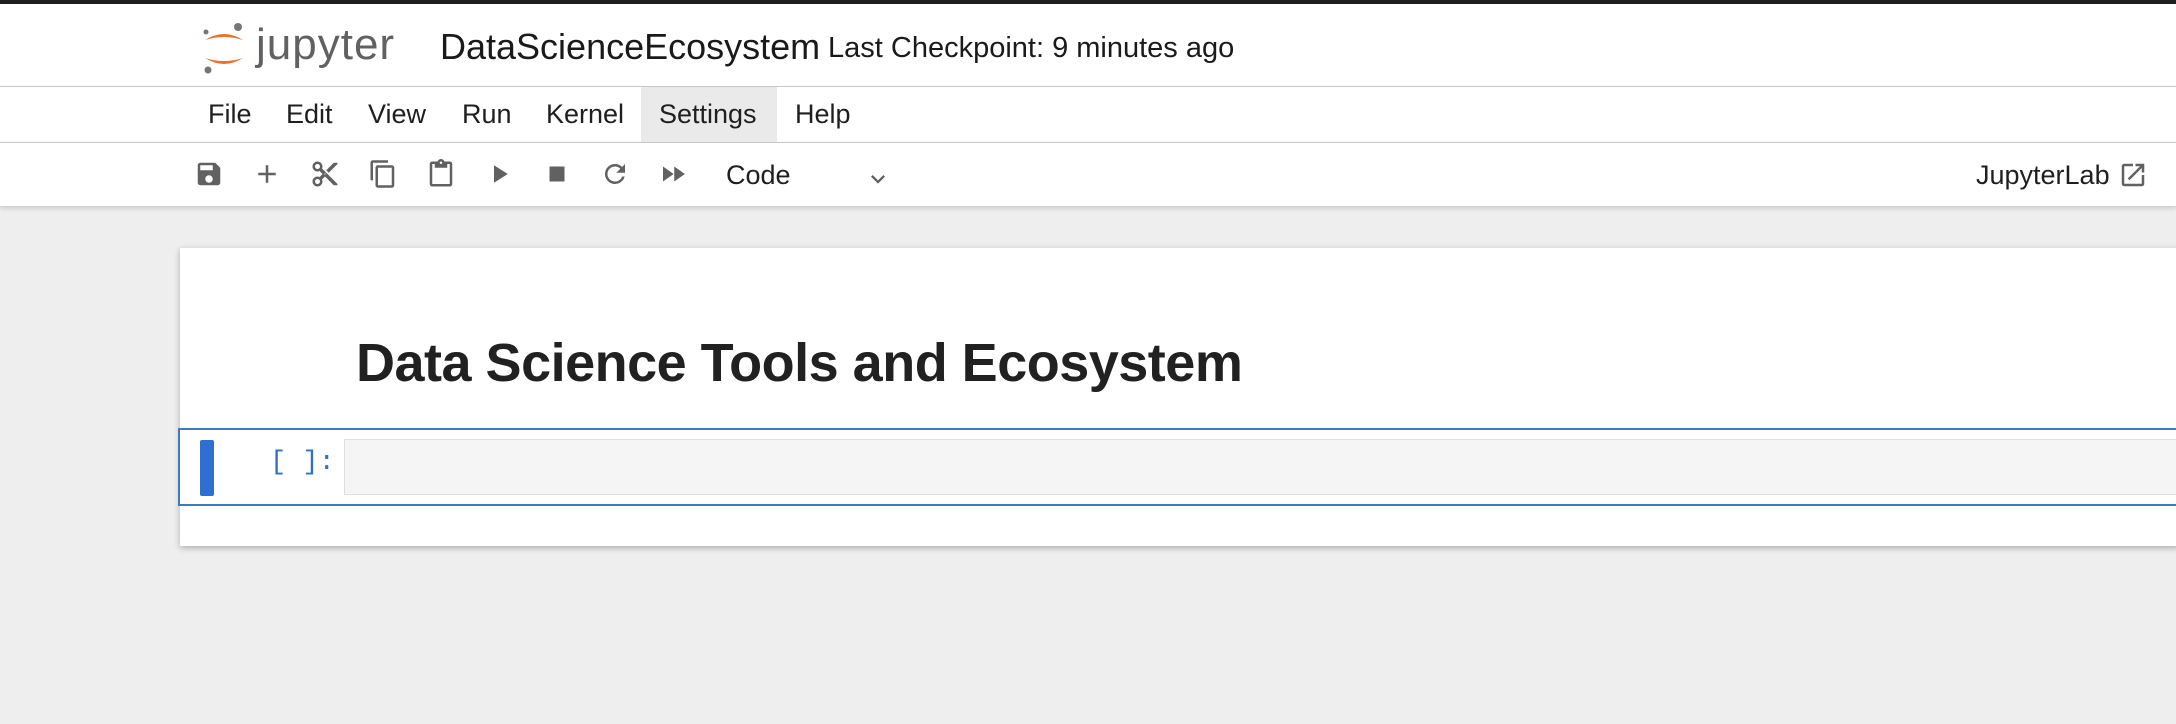  I want to click on menu-file: File, so click(230, 114).